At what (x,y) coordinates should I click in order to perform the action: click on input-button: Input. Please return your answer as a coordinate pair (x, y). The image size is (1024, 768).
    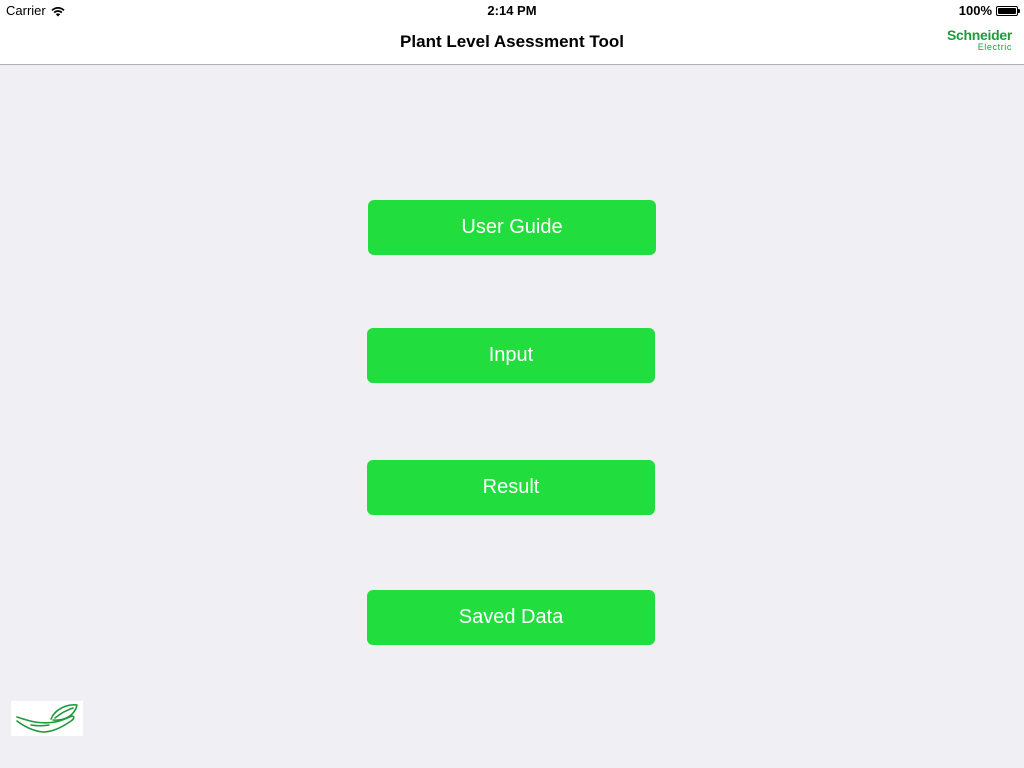
    Looking at the image, I should click on (511, 355).